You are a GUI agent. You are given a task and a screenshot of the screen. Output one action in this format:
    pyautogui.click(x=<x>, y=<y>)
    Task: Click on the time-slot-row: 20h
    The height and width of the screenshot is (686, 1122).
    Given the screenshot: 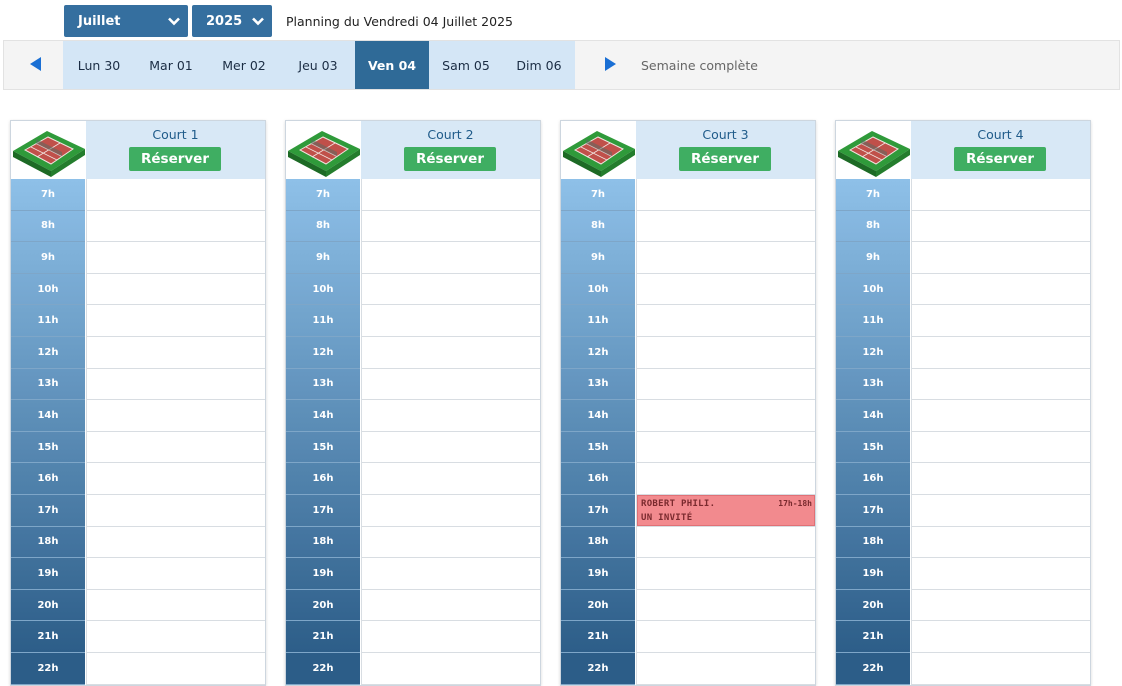 What is the action you would take?
    pyautogui.click(x=688, y=605)
    